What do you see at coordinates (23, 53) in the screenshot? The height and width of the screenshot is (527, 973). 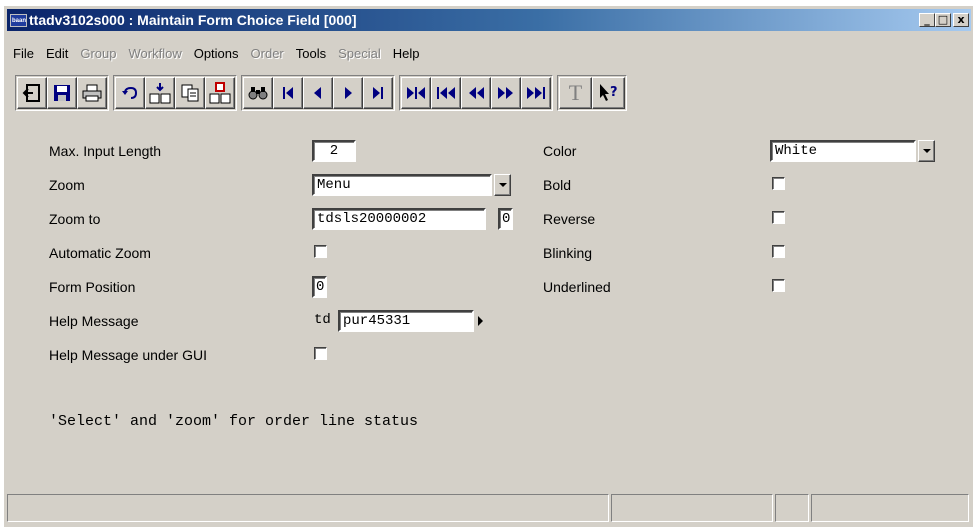 I see `menu-file: File` at bounding box center [23, 53].